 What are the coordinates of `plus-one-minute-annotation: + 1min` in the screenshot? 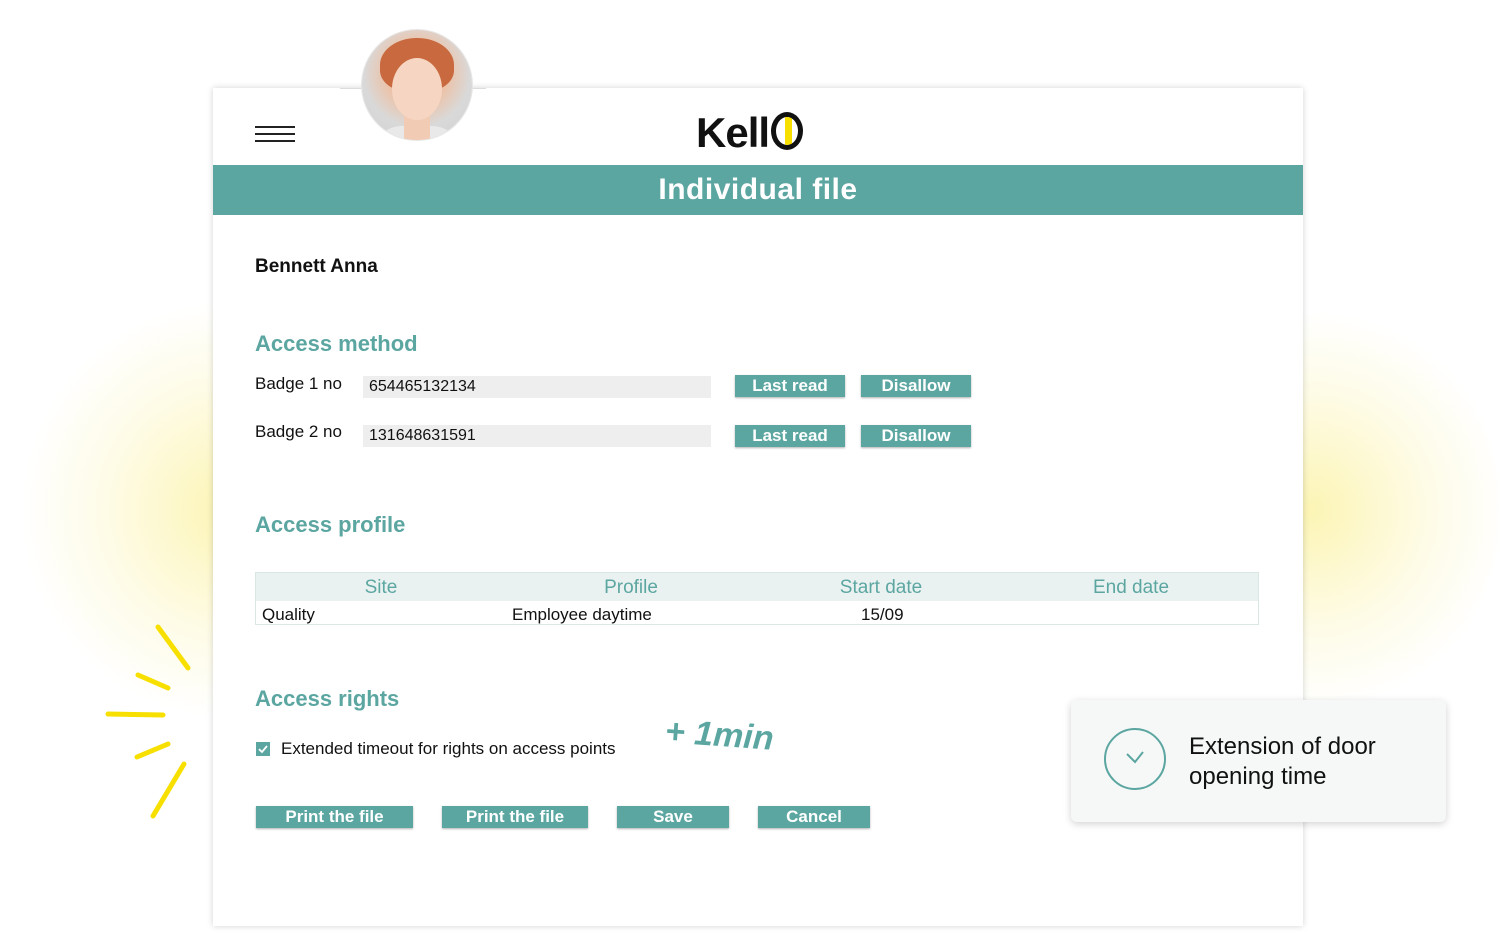 It's located at (719, 735).